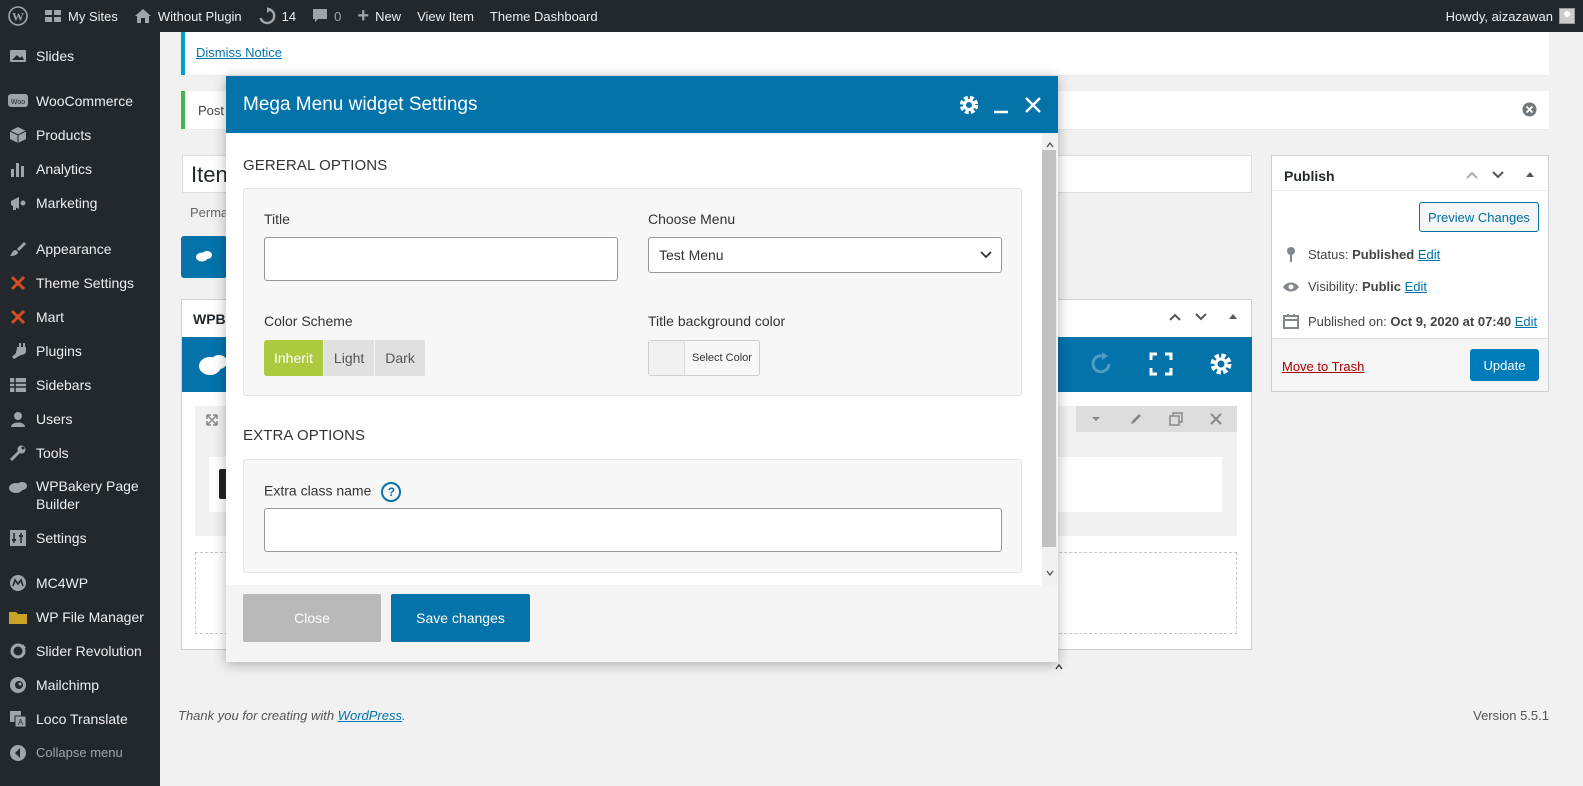  Describe the element at coordinates (1175, 318) in the screenshot. I see `move-up-icon` at that location.